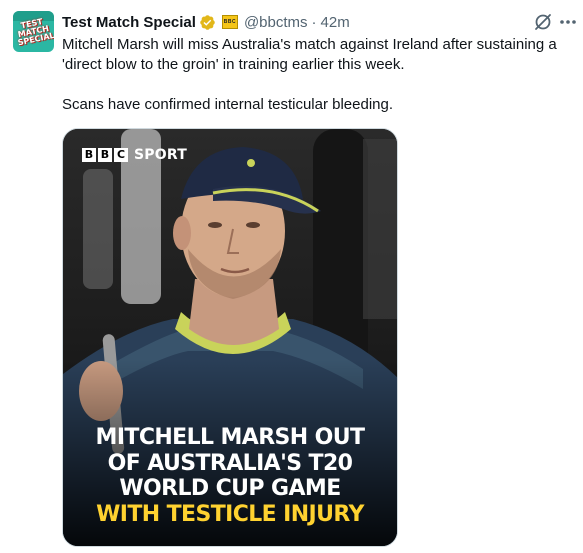 The width and height of the screenshot is (583, 553). Describe the element at coordinates (160, 155) in the screenshot. I see `bbc-sport-wordmark: SPORT` at that location.